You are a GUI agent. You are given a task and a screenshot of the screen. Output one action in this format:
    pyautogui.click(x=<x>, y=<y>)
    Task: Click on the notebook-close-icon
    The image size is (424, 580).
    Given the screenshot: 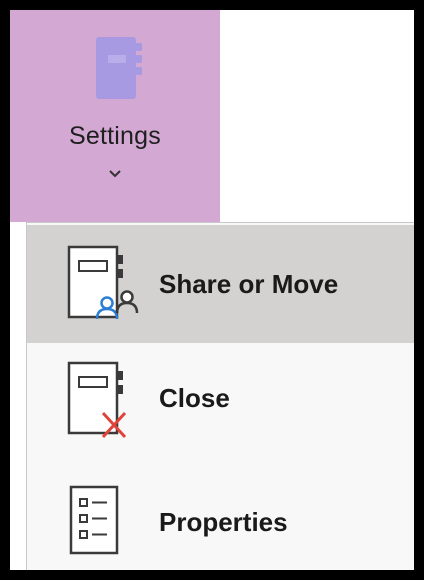 What is the action you would take?
    pyautogui.click(x=97, y=400)
    